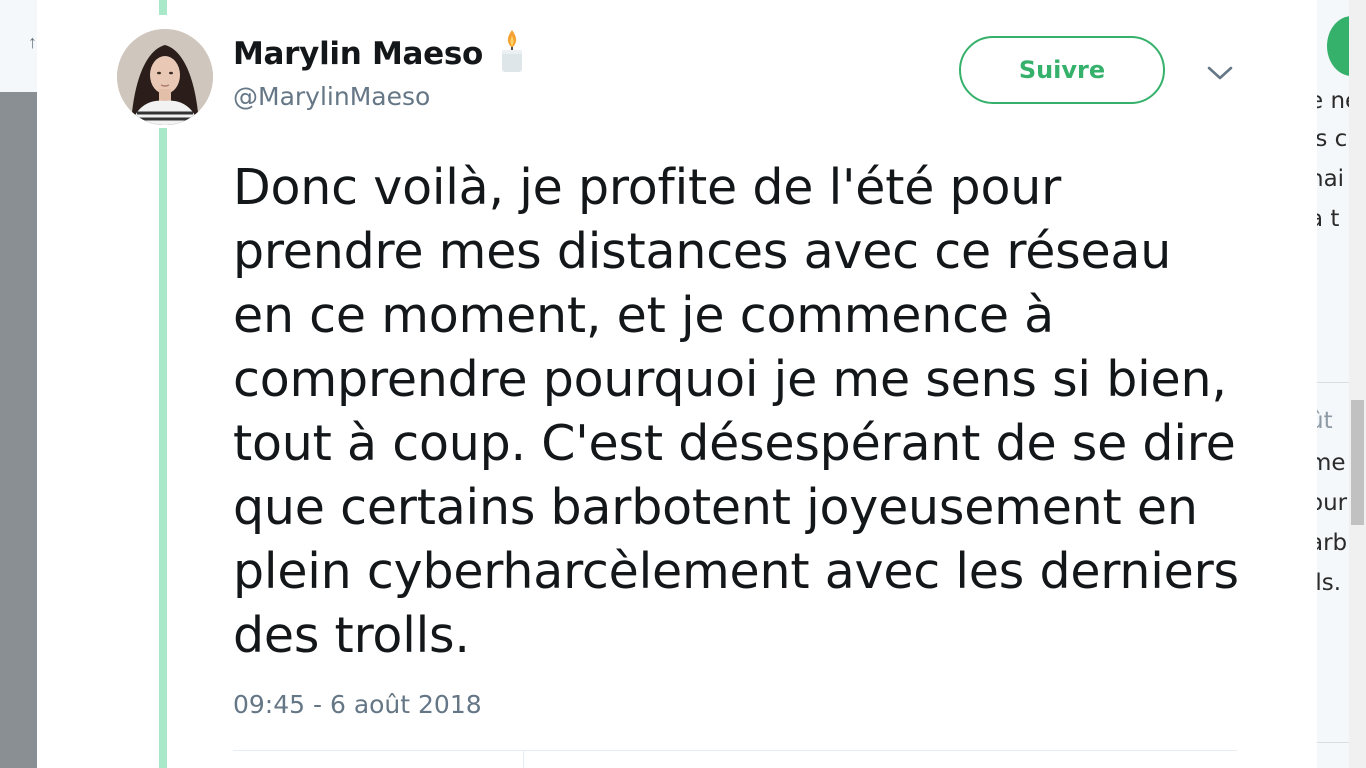 The width and height of the screenshot is (1366, 768). Describe the element at coordinates (32, 42) in the screenshot. I see `back-arrow-icon: ↑` at that location.